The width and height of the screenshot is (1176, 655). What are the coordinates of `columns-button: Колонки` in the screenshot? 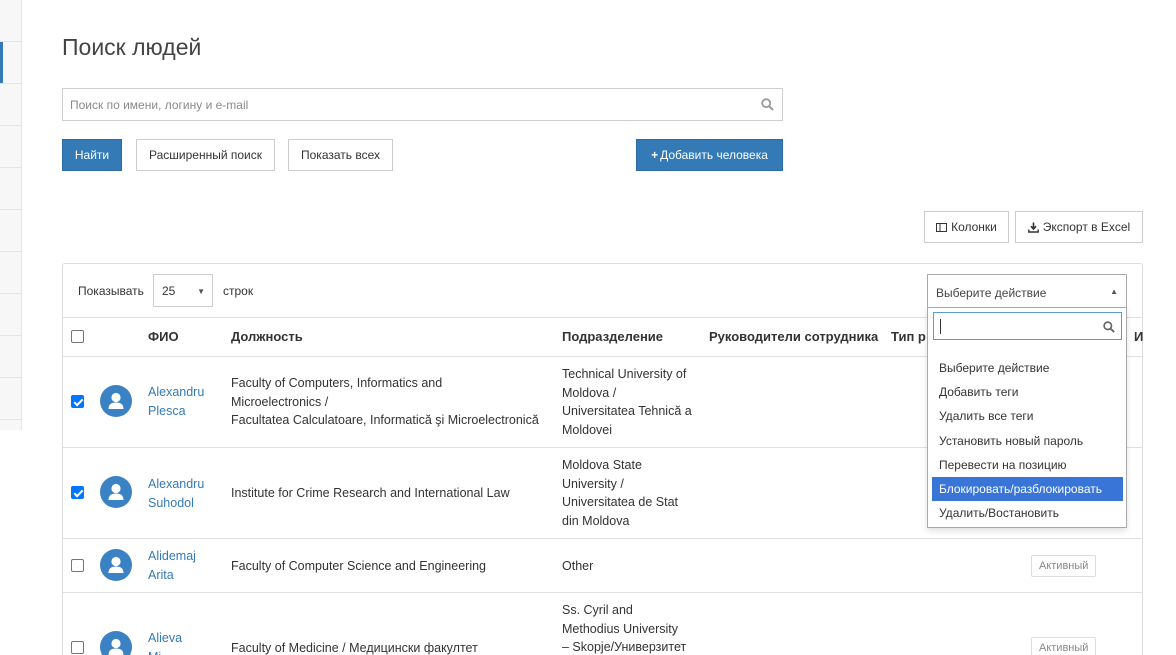 It's located at (966, 227).